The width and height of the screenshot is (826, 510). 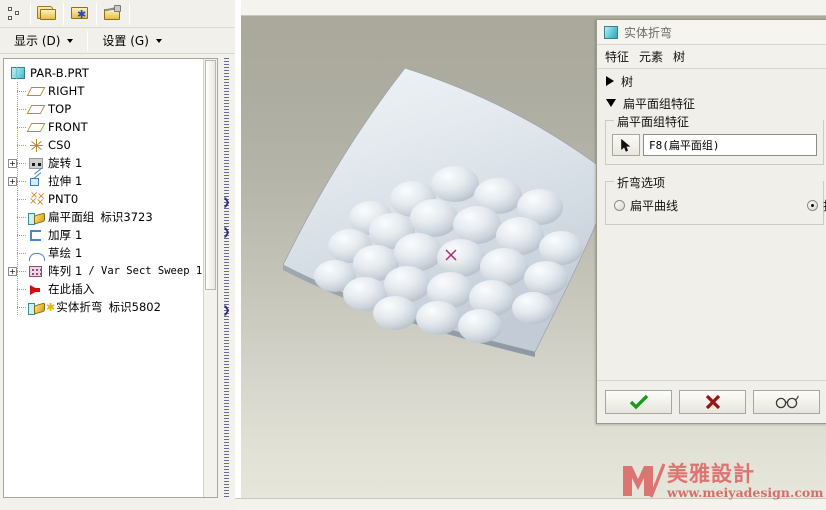 I want to click on tree-item-label: 拉伸 1, so click(x=65, y=181).